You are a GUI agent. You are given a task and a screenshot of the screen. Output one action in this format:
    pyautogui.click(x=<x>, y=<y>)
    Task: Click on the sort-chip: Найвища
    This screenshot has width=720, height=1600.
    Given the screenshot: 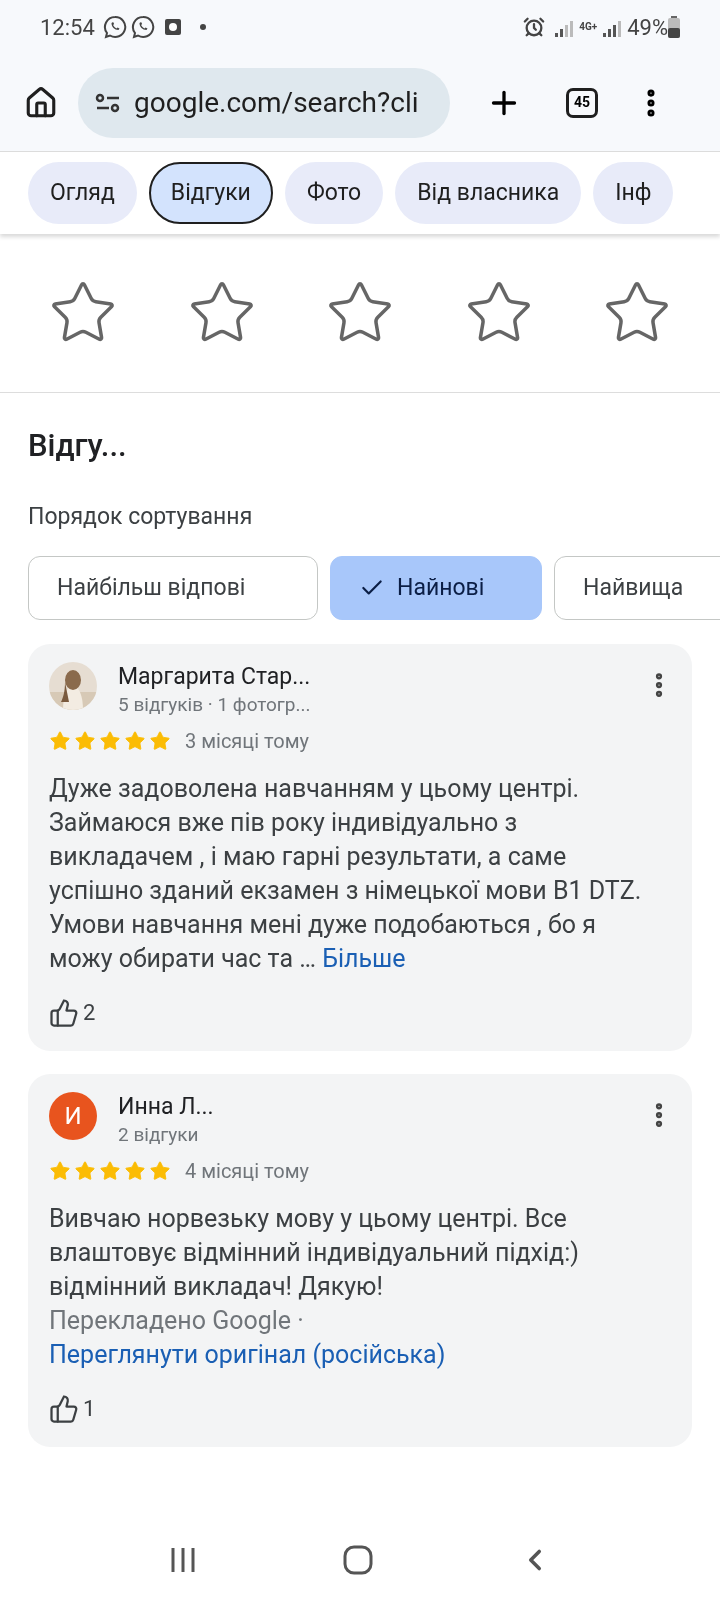 What is the action you would take?
    pyautogui.click(x=637, y=588)
    